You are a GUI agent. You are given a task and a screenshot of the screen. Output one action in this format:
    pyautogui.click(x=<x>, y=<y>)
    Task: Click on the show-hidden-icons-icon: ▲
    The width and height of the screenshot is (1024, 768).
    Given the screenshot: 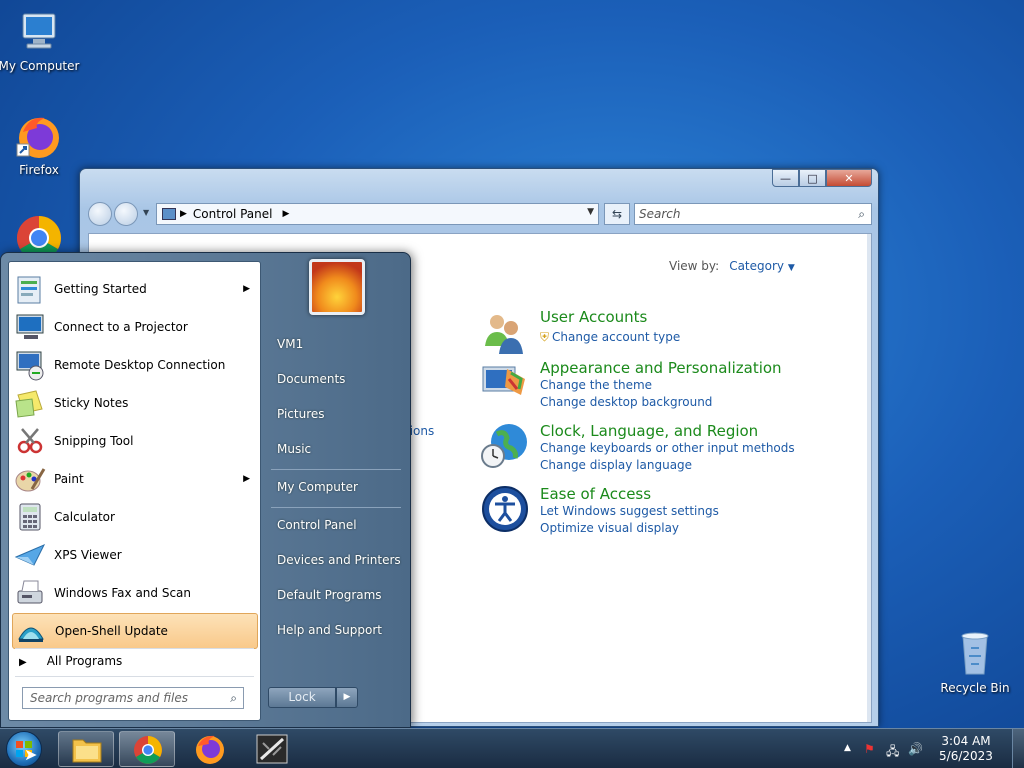 What is the action you would take?
    pyautogui.click(x=847, y=748)
    